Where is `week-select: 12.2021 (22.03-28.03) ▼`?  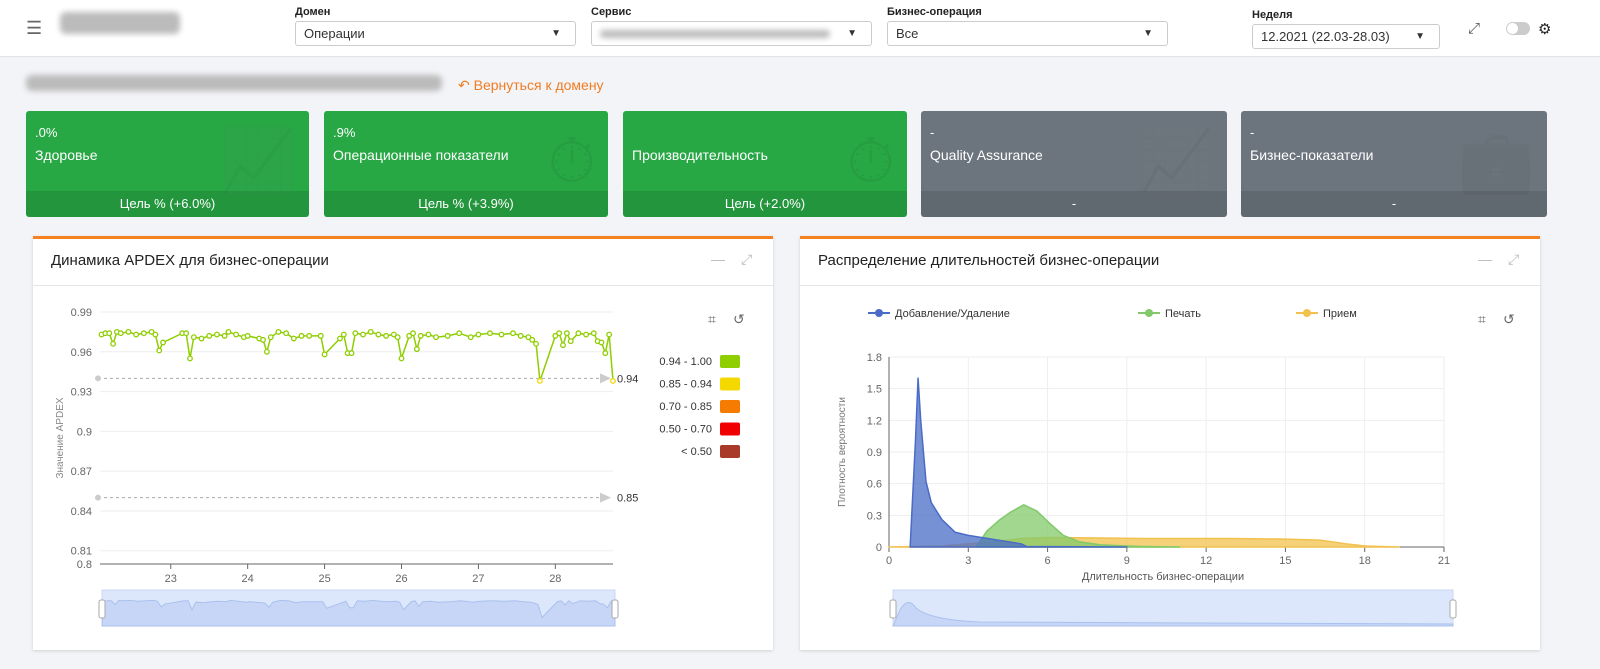
week-select: 12.2021 (22.03-28.03) ▼ is located at coordinates (1346, 36).